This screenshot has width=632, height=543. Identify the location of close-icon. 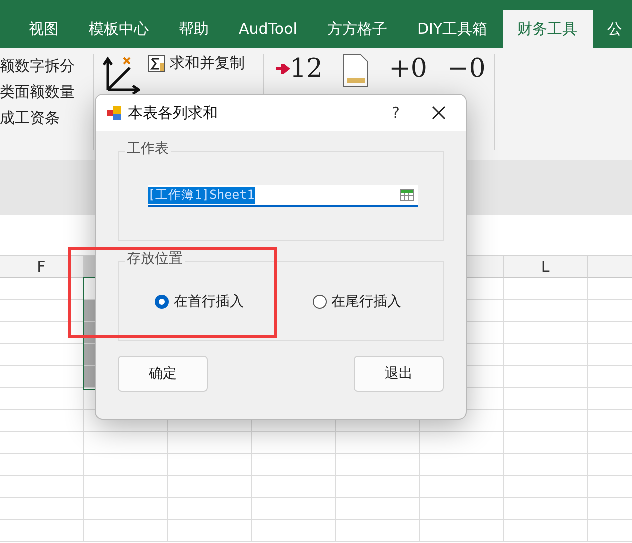
(439, 113).